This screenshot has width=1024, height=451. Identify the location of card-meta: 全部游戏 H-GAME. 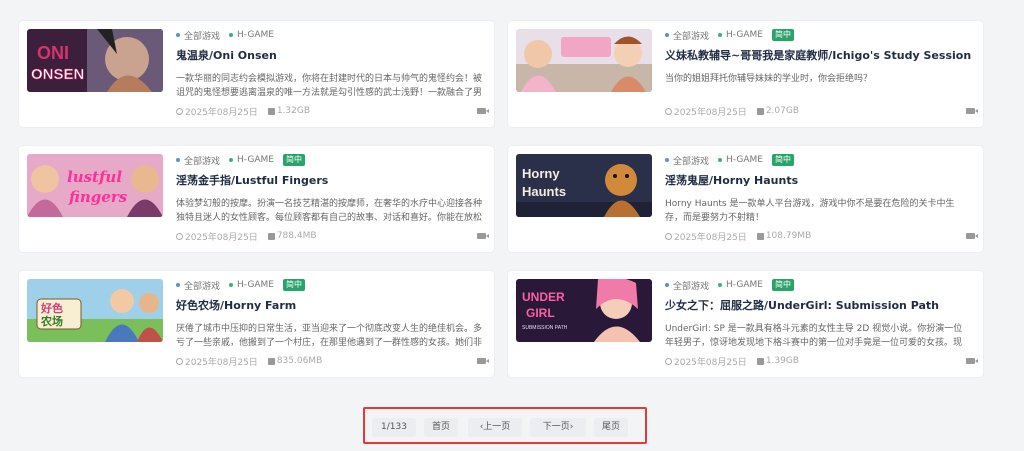
(329, 35).